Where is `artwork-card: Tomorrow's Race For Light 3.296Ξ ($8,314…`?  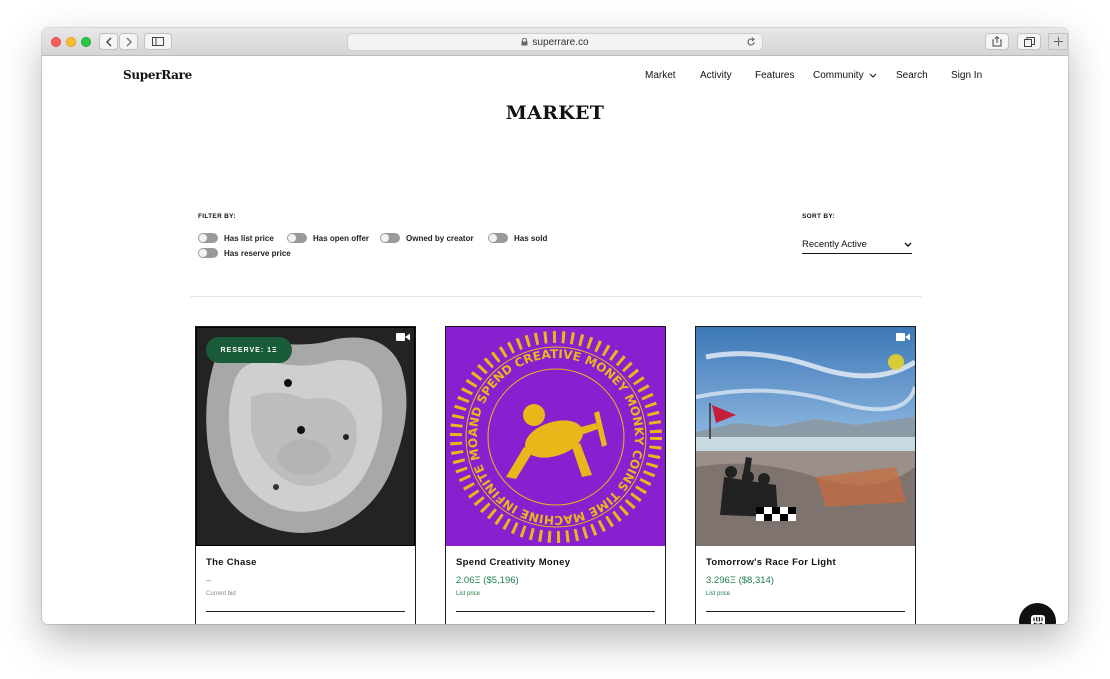
artwork-card: Tomorrow's Race For Light 3.296Ξ ($8,314… is located at coordinates (805, 475).